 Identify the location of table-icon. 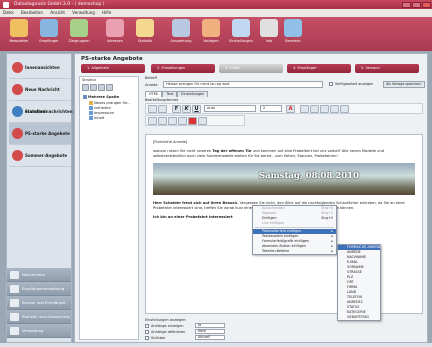
(152, 121).